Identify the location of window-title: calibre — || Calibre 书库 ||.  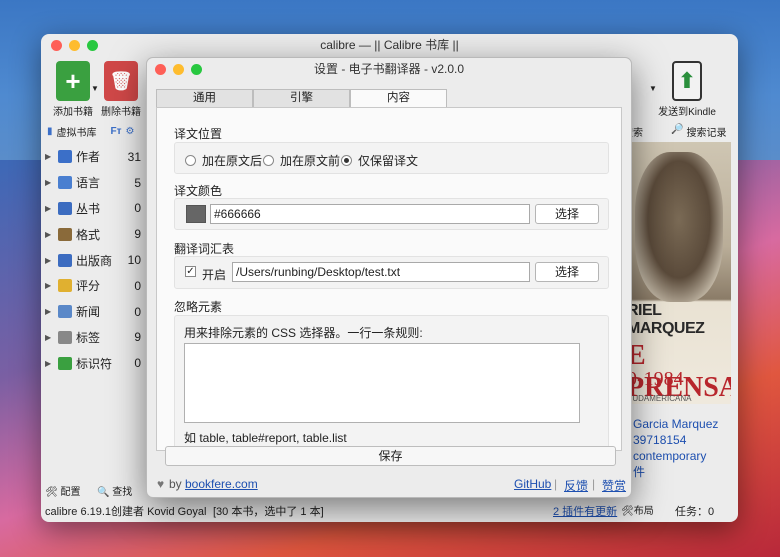
(389, 45).